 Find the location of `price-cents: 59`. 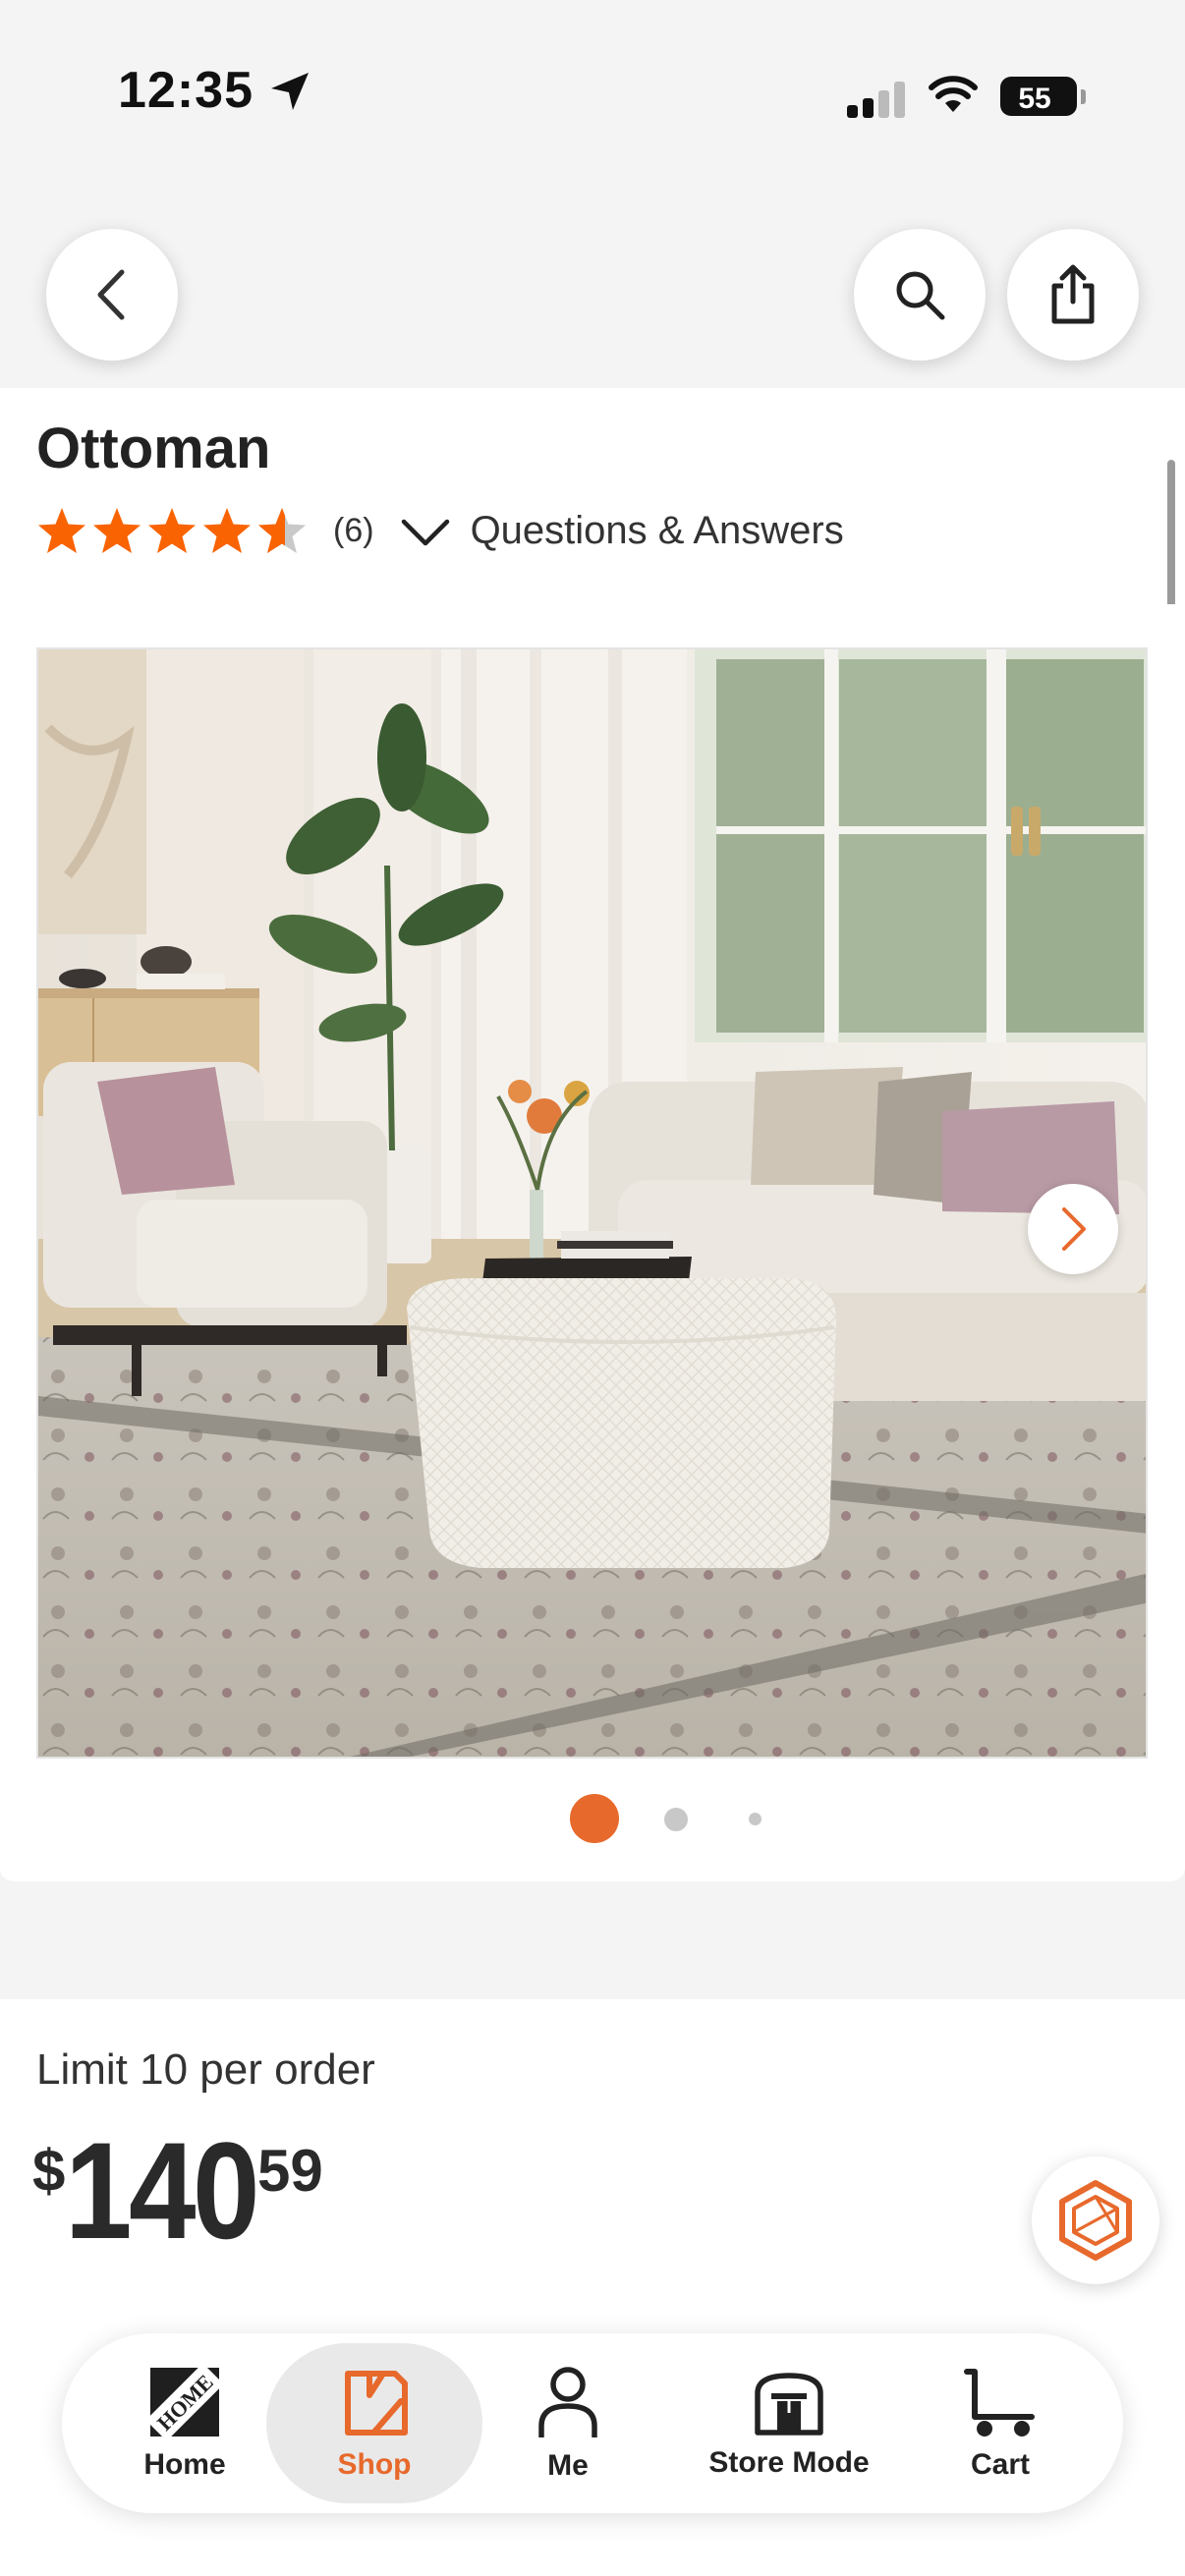

price-cents: 59 is located at coordinates (289, 2171).